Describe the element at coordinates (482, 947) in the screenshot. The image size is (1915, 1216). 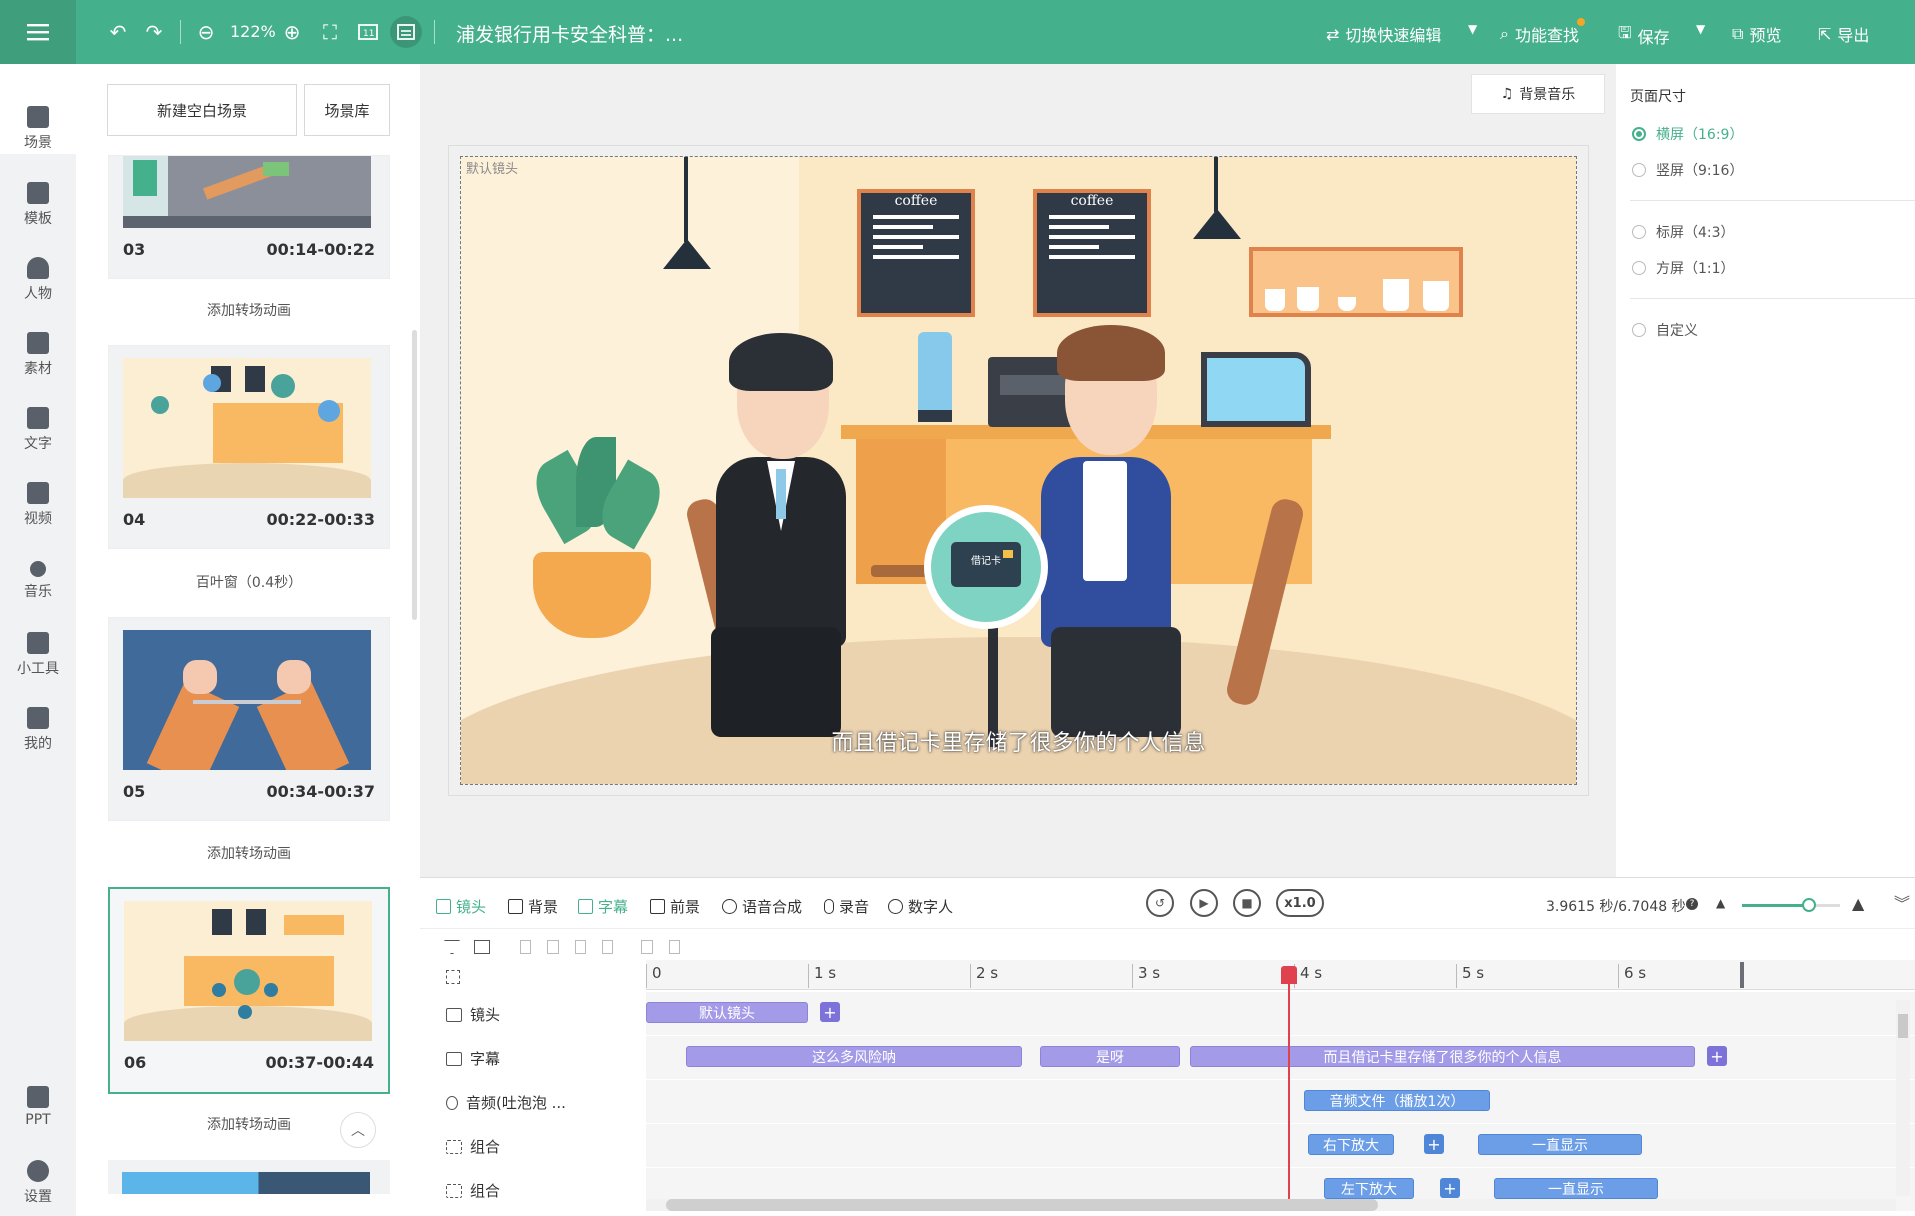
I see `layers-icon` at that location.